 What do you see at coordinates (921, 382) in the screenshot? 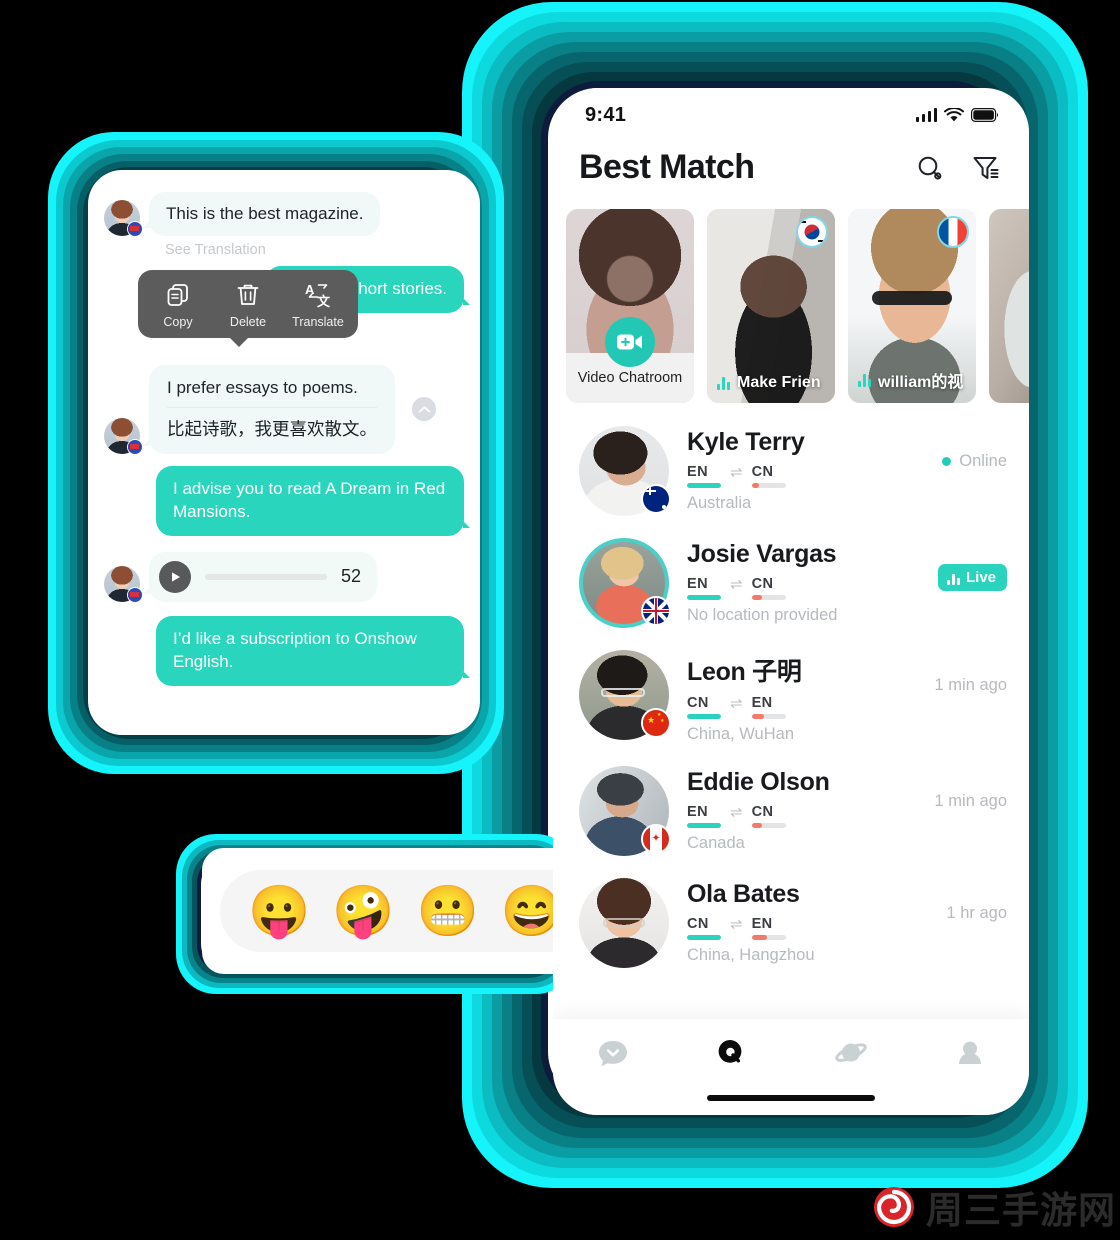
I see `story-label: william的视` at bounding box center [921, 382].